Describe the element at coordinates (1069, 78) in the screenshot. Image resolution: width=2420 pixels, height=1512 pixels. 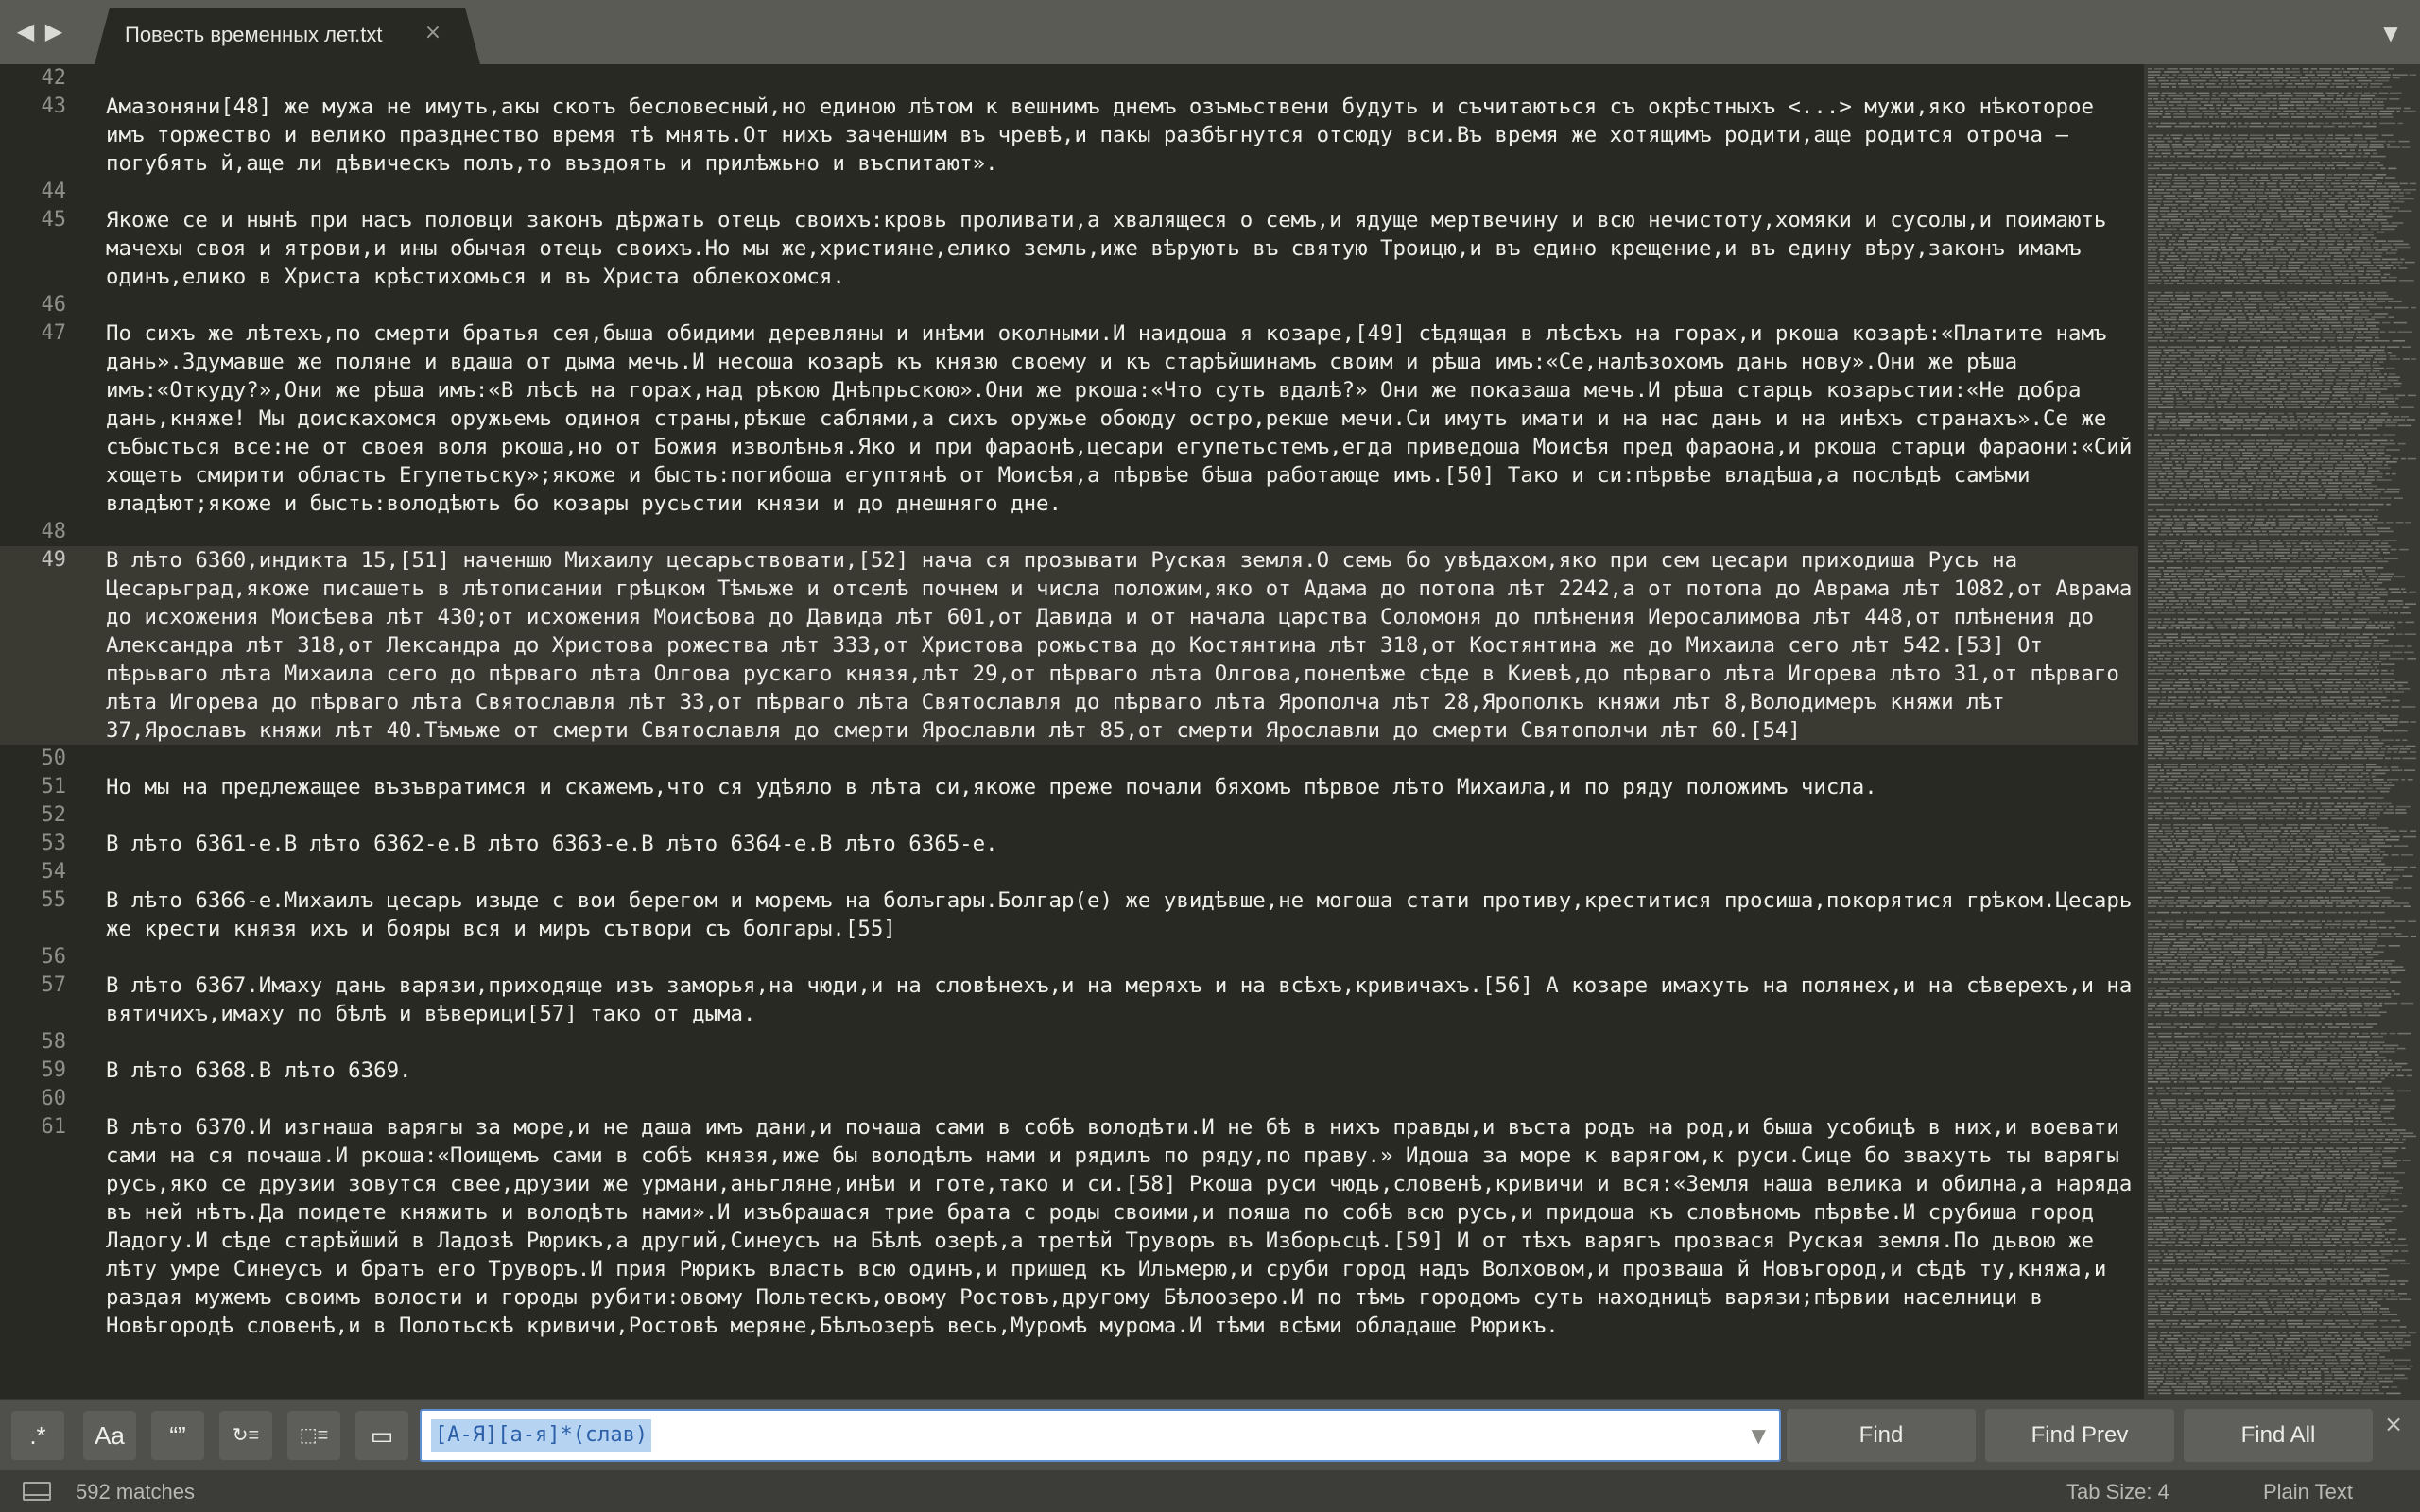
I see `editor-line: 42​` at that location.